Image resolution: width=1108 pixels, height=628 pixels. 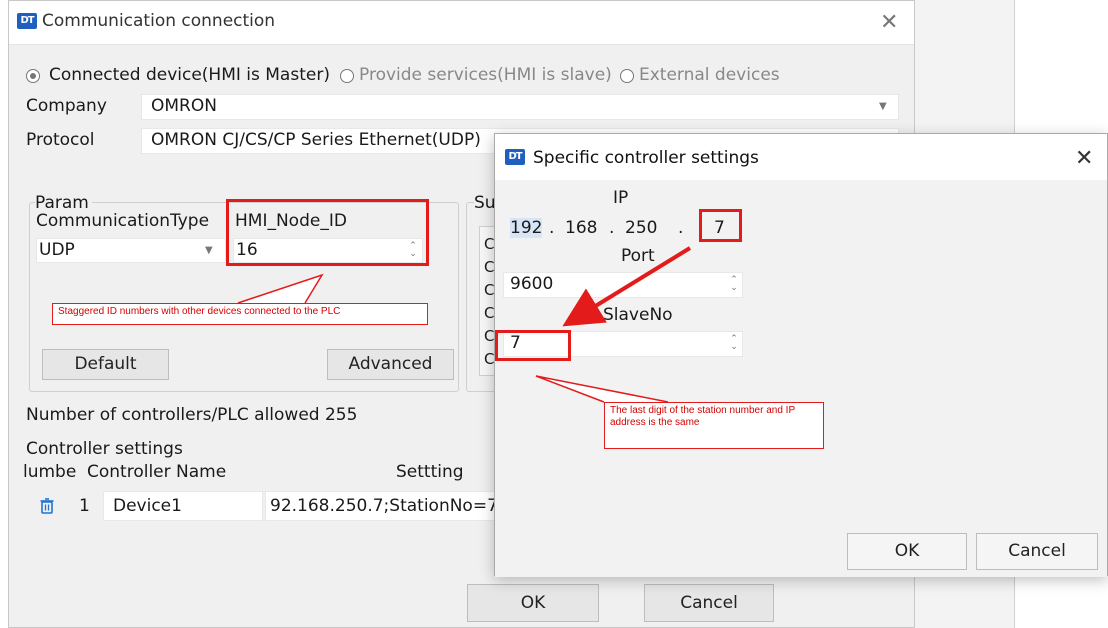 What do you see at coordinates (627, 76) in the screenshot?
I see `radio-external-devices` at bounding box center [627, 76].